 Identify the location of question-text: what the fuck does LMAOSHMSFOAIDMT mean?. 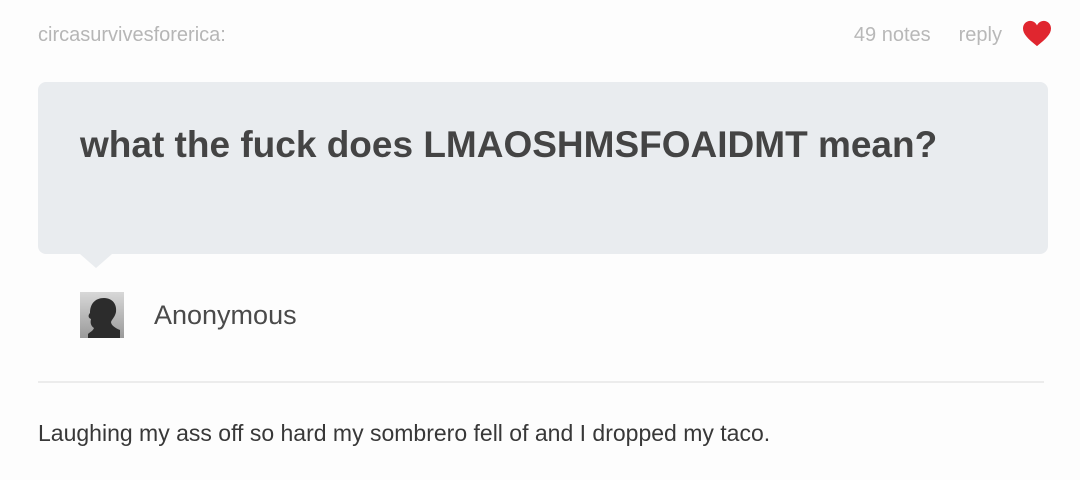
(509, 144).